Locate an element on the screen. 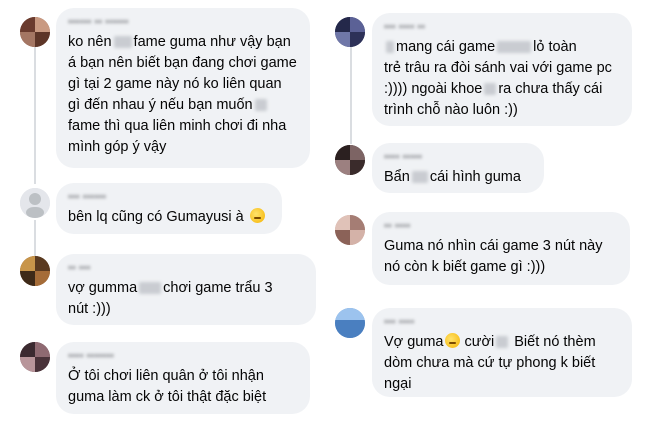 The image size is (664, 428). commenter-name: ▪▪▪ ▪▪▪▪ ▪▪ is located at coordinates (502, 27).